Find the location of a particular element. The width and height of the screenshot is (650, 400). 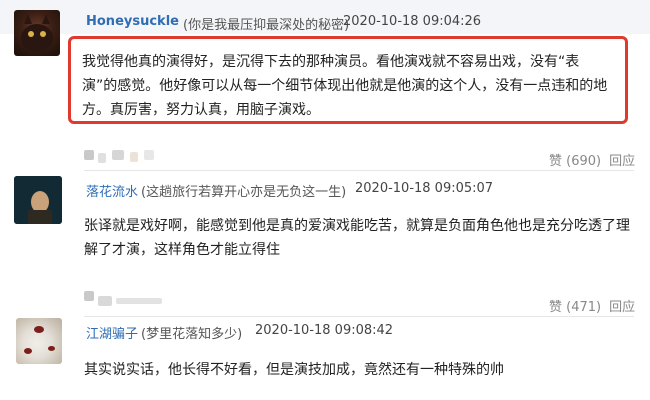

comment-signature: (这趟旅行若算开心亦是无负这一生) is located at coordinates (244, 192).